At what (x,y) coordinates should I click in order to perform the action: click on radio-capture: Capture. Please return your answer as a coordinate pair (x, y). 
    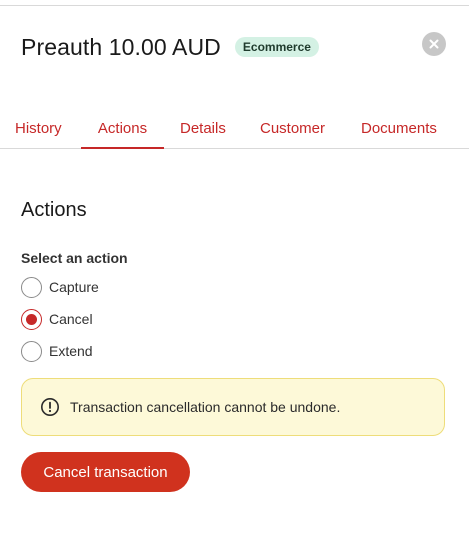
    Looking at the image, I should click on (60, 287).